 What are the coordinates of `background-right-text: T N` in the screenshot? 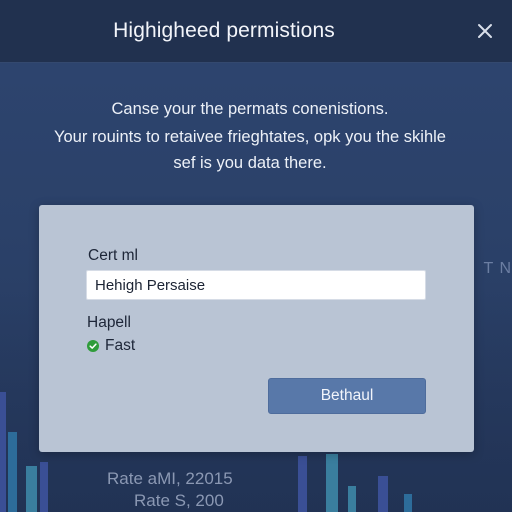 It's located at (497, 268).